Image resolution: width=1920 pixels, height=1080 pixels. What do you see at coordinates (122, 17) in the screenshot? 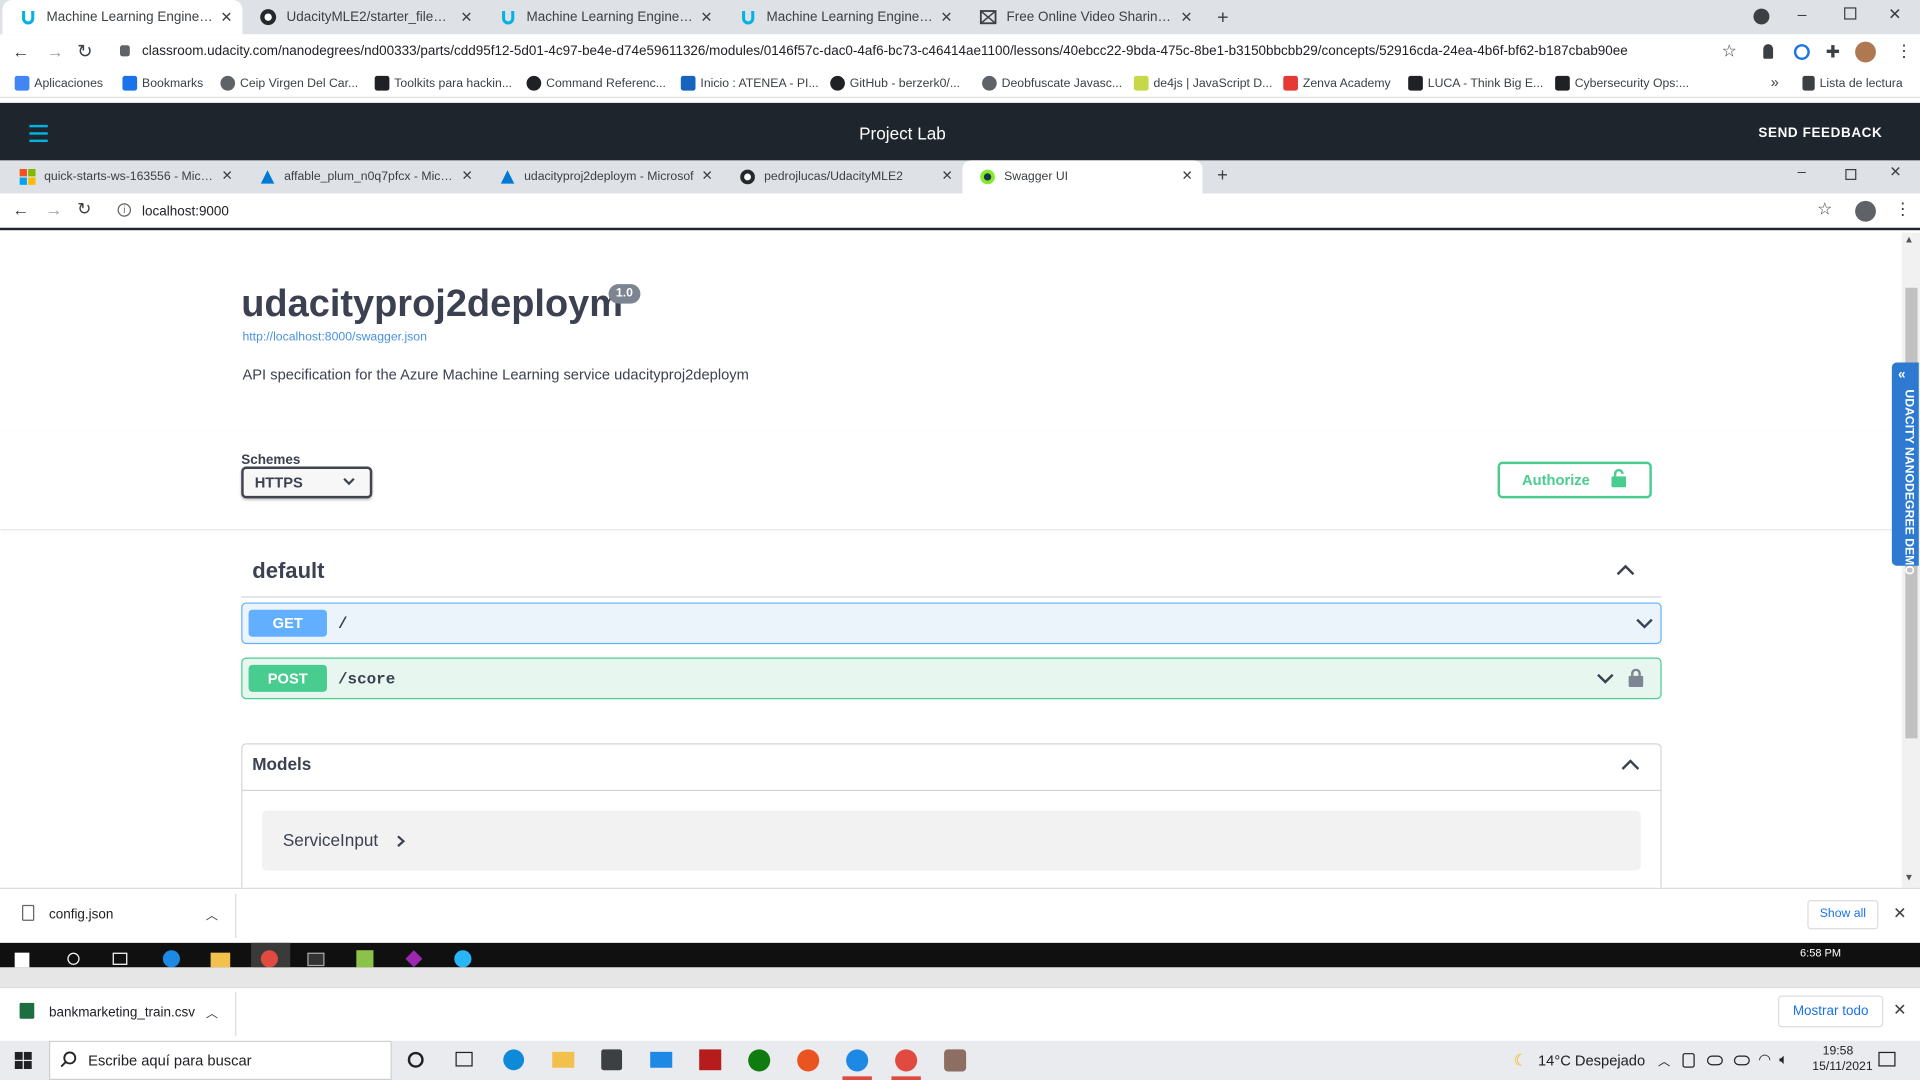
I see `outer-tab-1: Machine Learning Engineer with ✕` at bounding box center [122, 17].